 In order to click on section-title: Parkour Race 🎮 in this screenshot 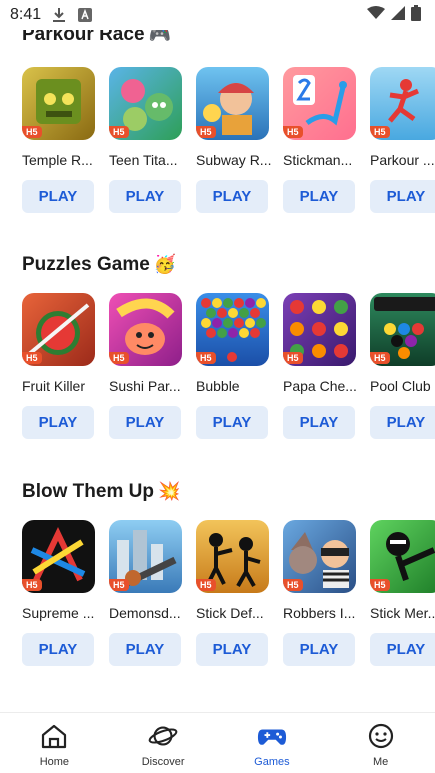, I will do `click(96, 38)`.